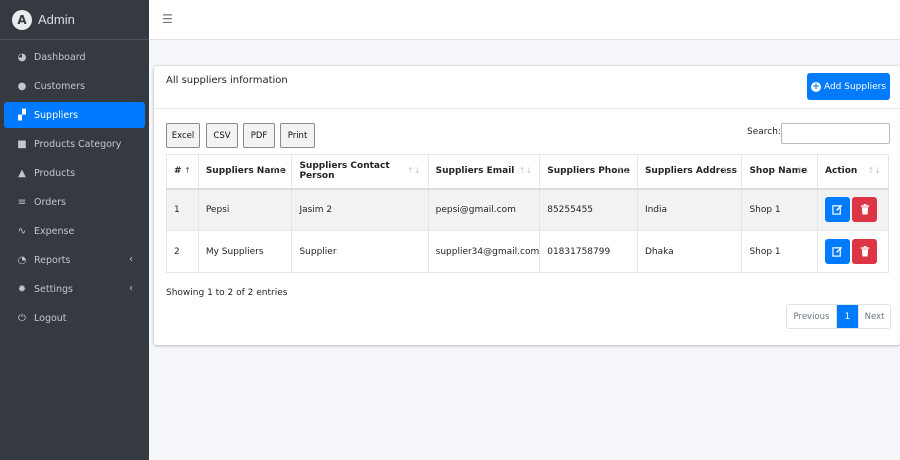 This screenshot has width=900, height=460. What do you see at coordinates (812, 316) in the screenshot?
I see `pagination-previous: Previous` at bounding box center [812, 316].